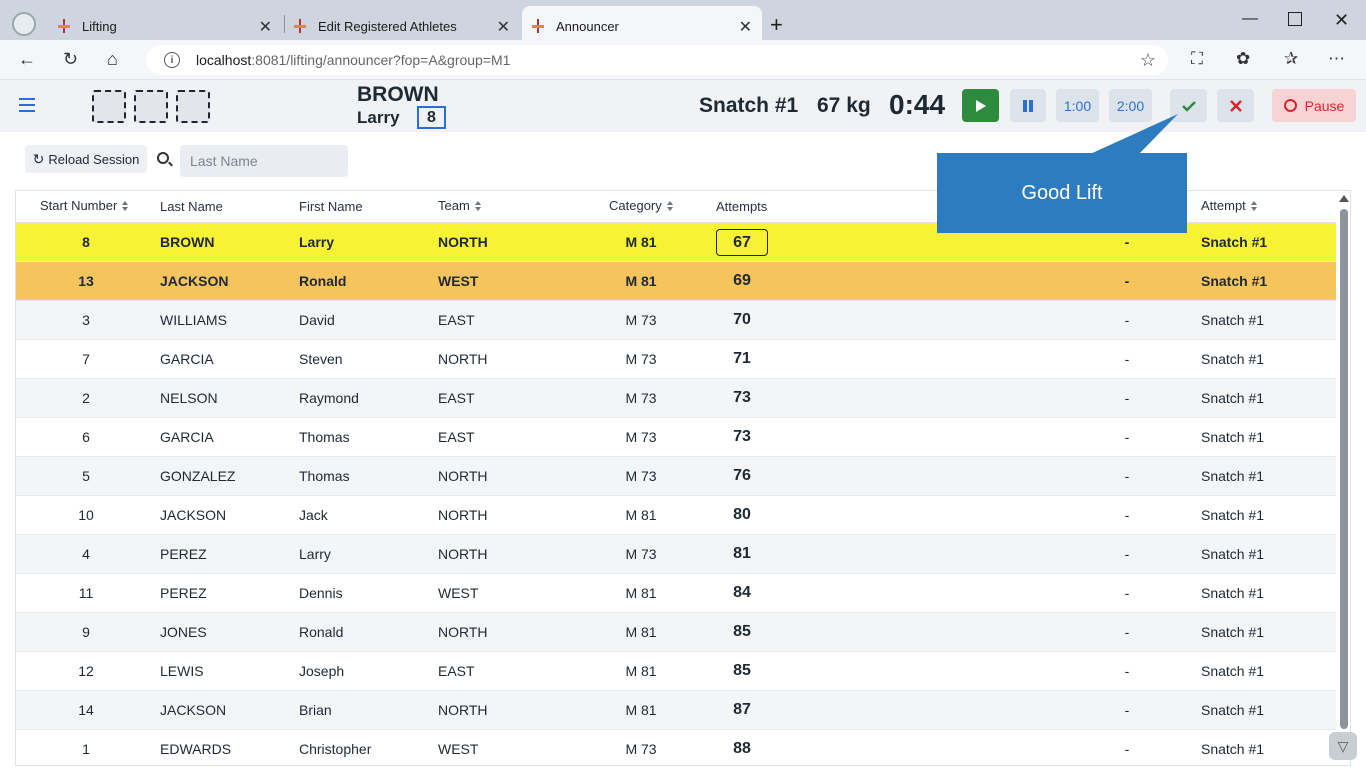 This screenshot has height=768, width=1366. Describe the element at coordinates (224, 60) in the screenshot. I see `url-host: localhost` at that location.